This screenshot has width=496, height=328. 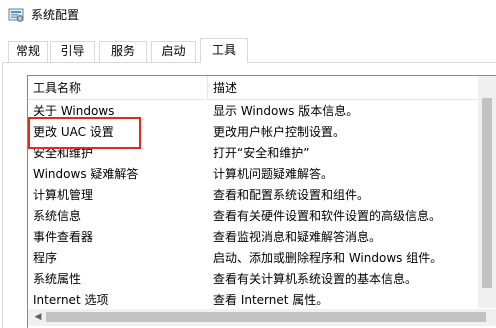 I want to click on list-item: 系统属性 查看有关计算机系统设置的基本信息。, so click(x=262, y=279).